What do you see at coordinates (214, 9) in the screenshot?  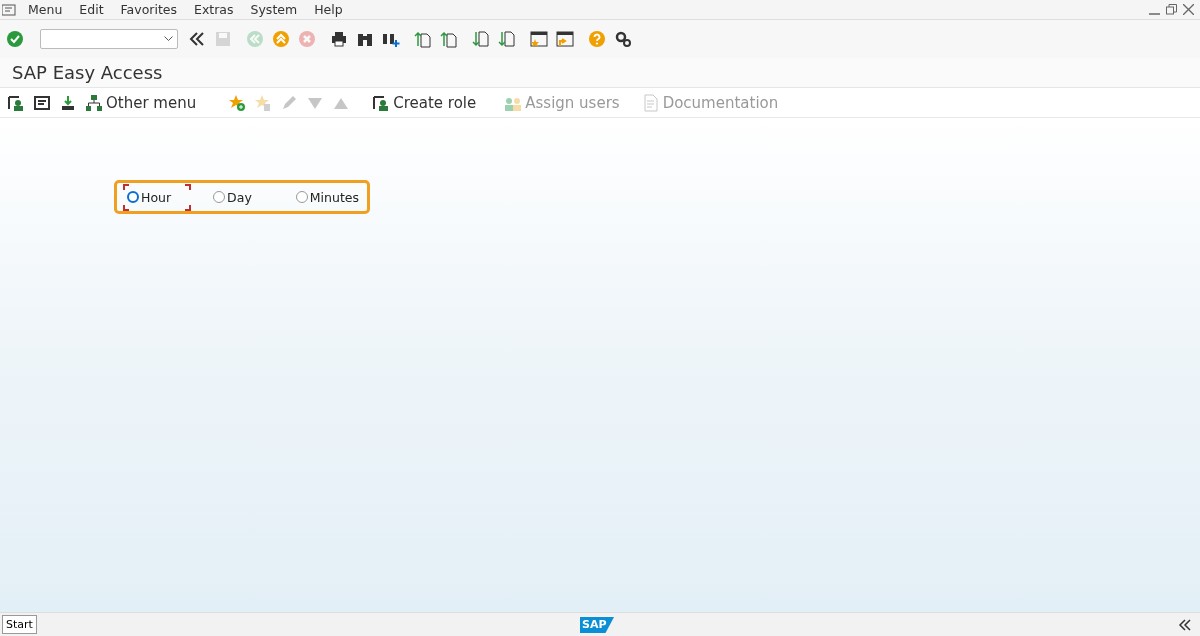 I see `menu-item: Extras` at bounding box center [214, 9].